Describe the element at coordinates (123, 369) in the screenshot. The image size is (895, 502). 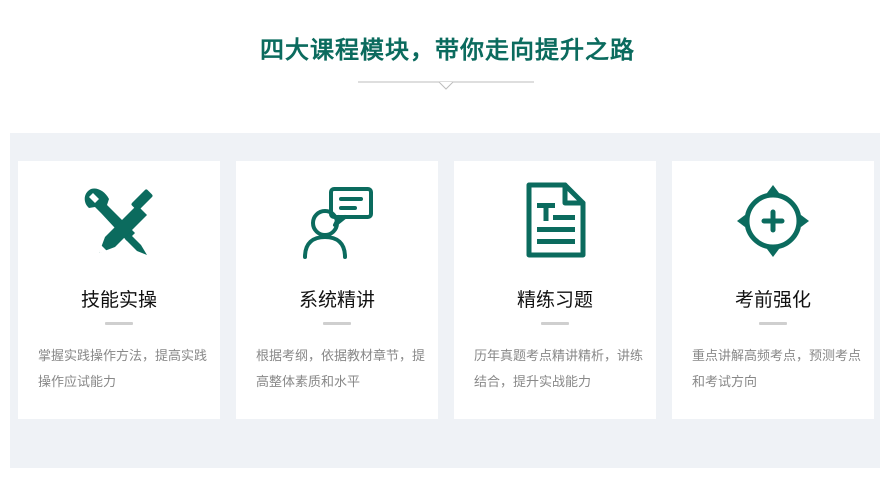
I see `module-description: 掌握实践操作方法，提高实践操作应试能力` at that location.